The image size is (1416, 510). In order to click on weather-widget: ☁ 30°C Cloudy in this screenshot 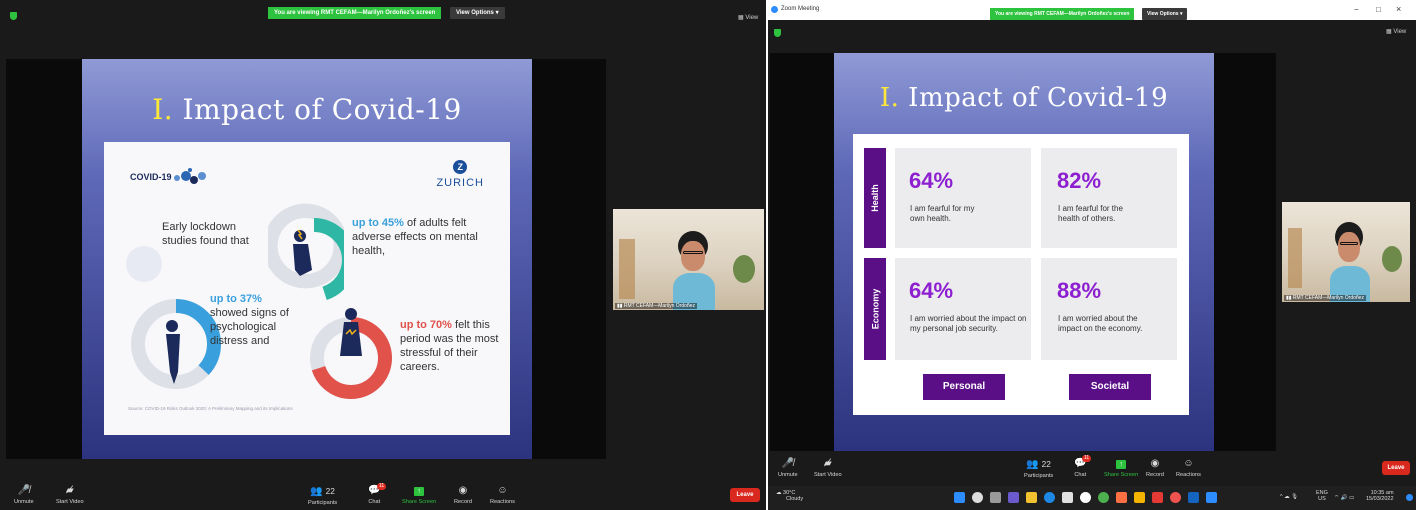, I will do `click(789, 496)`.